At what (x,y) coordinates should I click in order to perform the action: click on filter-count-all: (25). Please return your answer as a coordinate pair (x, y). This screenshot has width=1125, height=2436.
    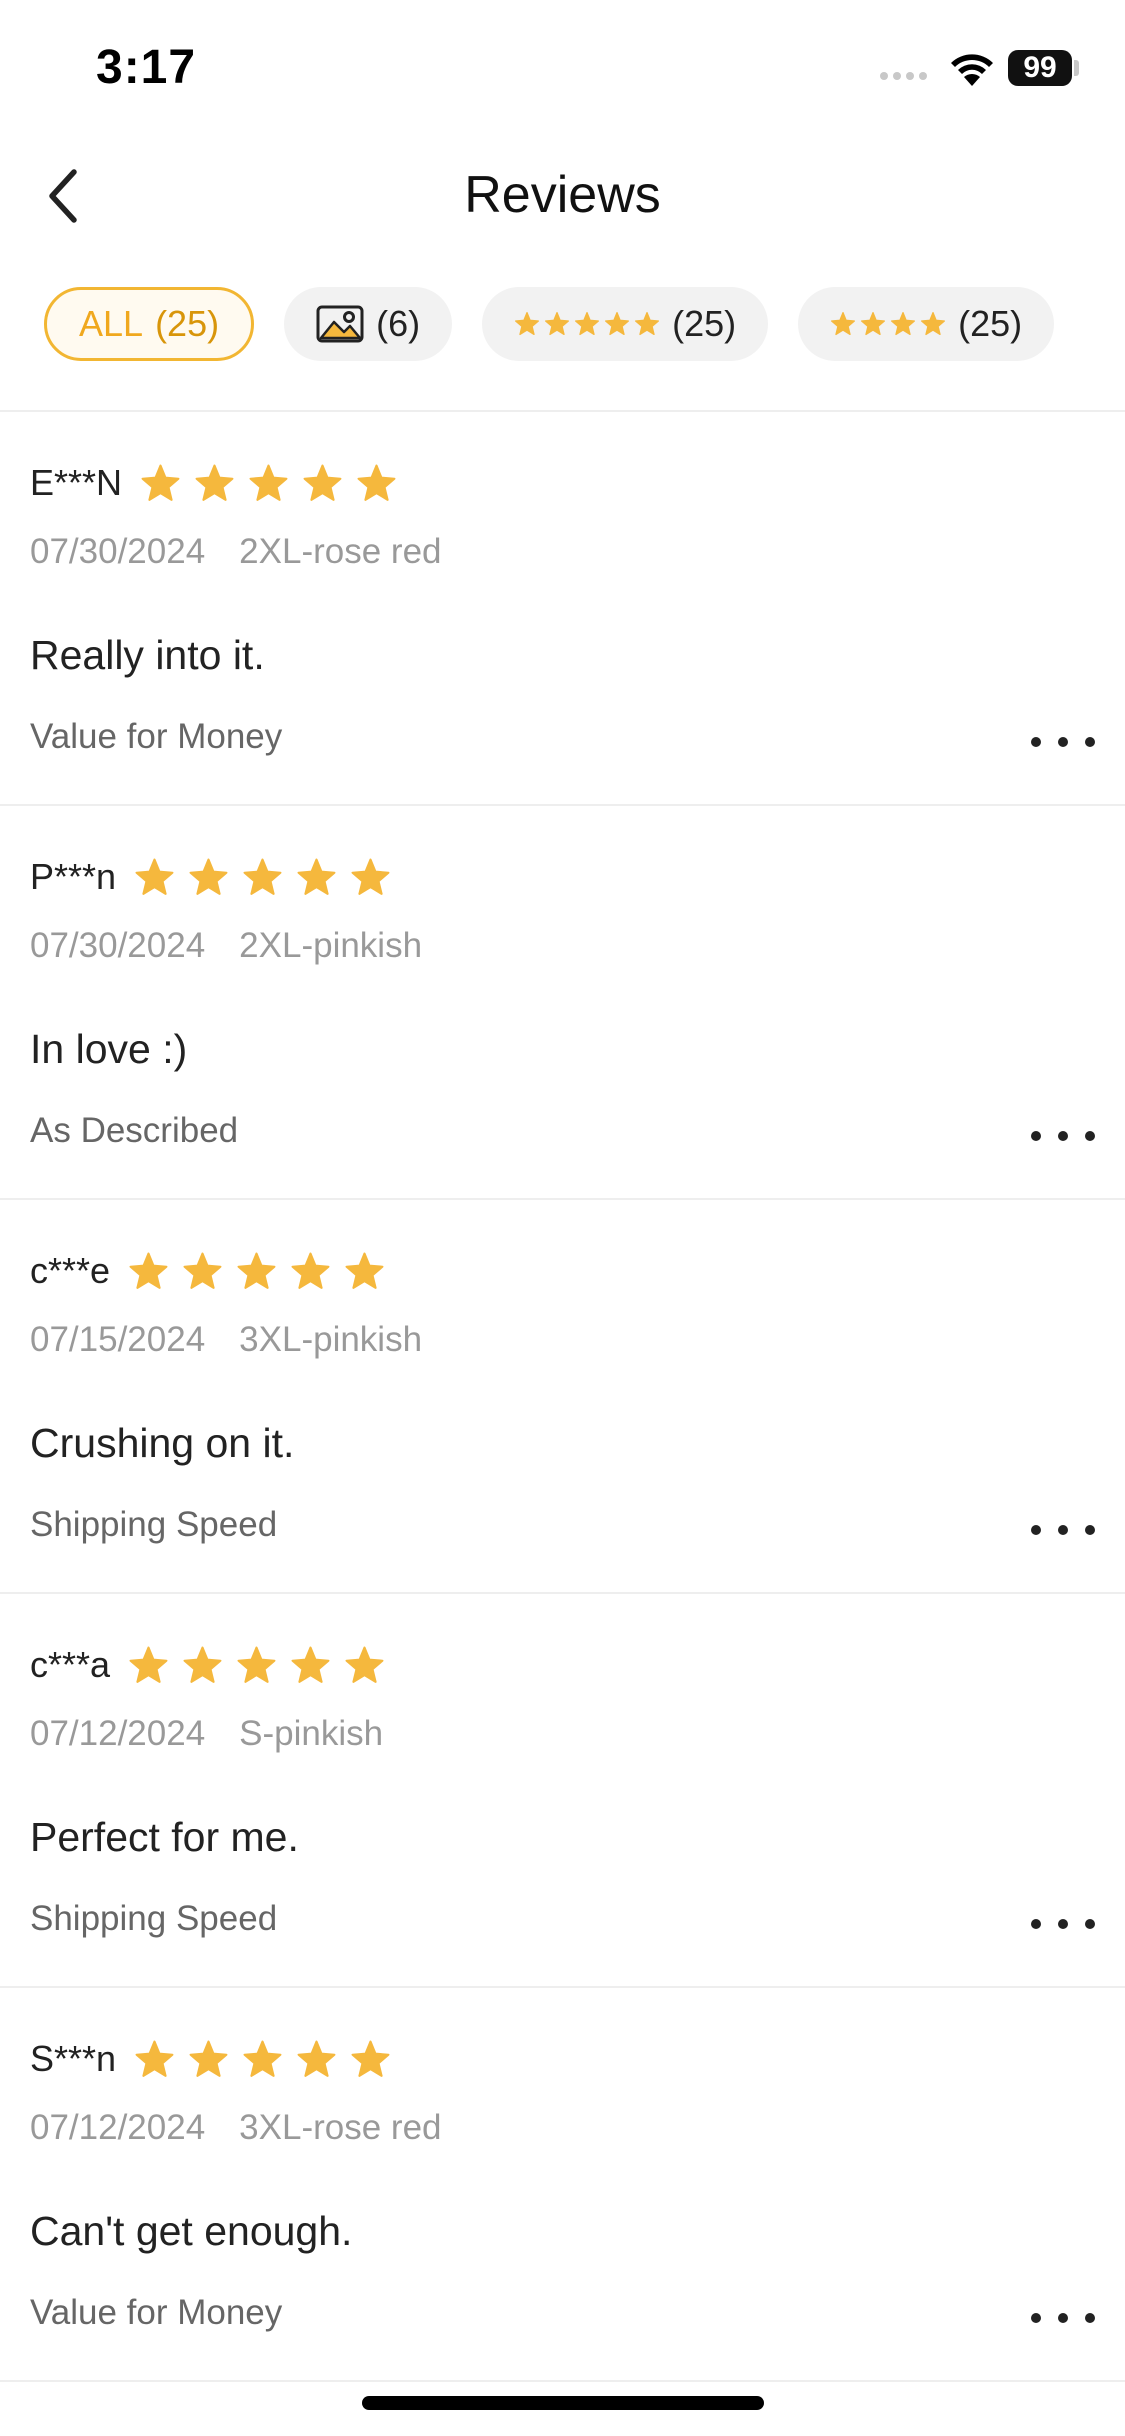
    Looking at the image, I should click on (187, 323).